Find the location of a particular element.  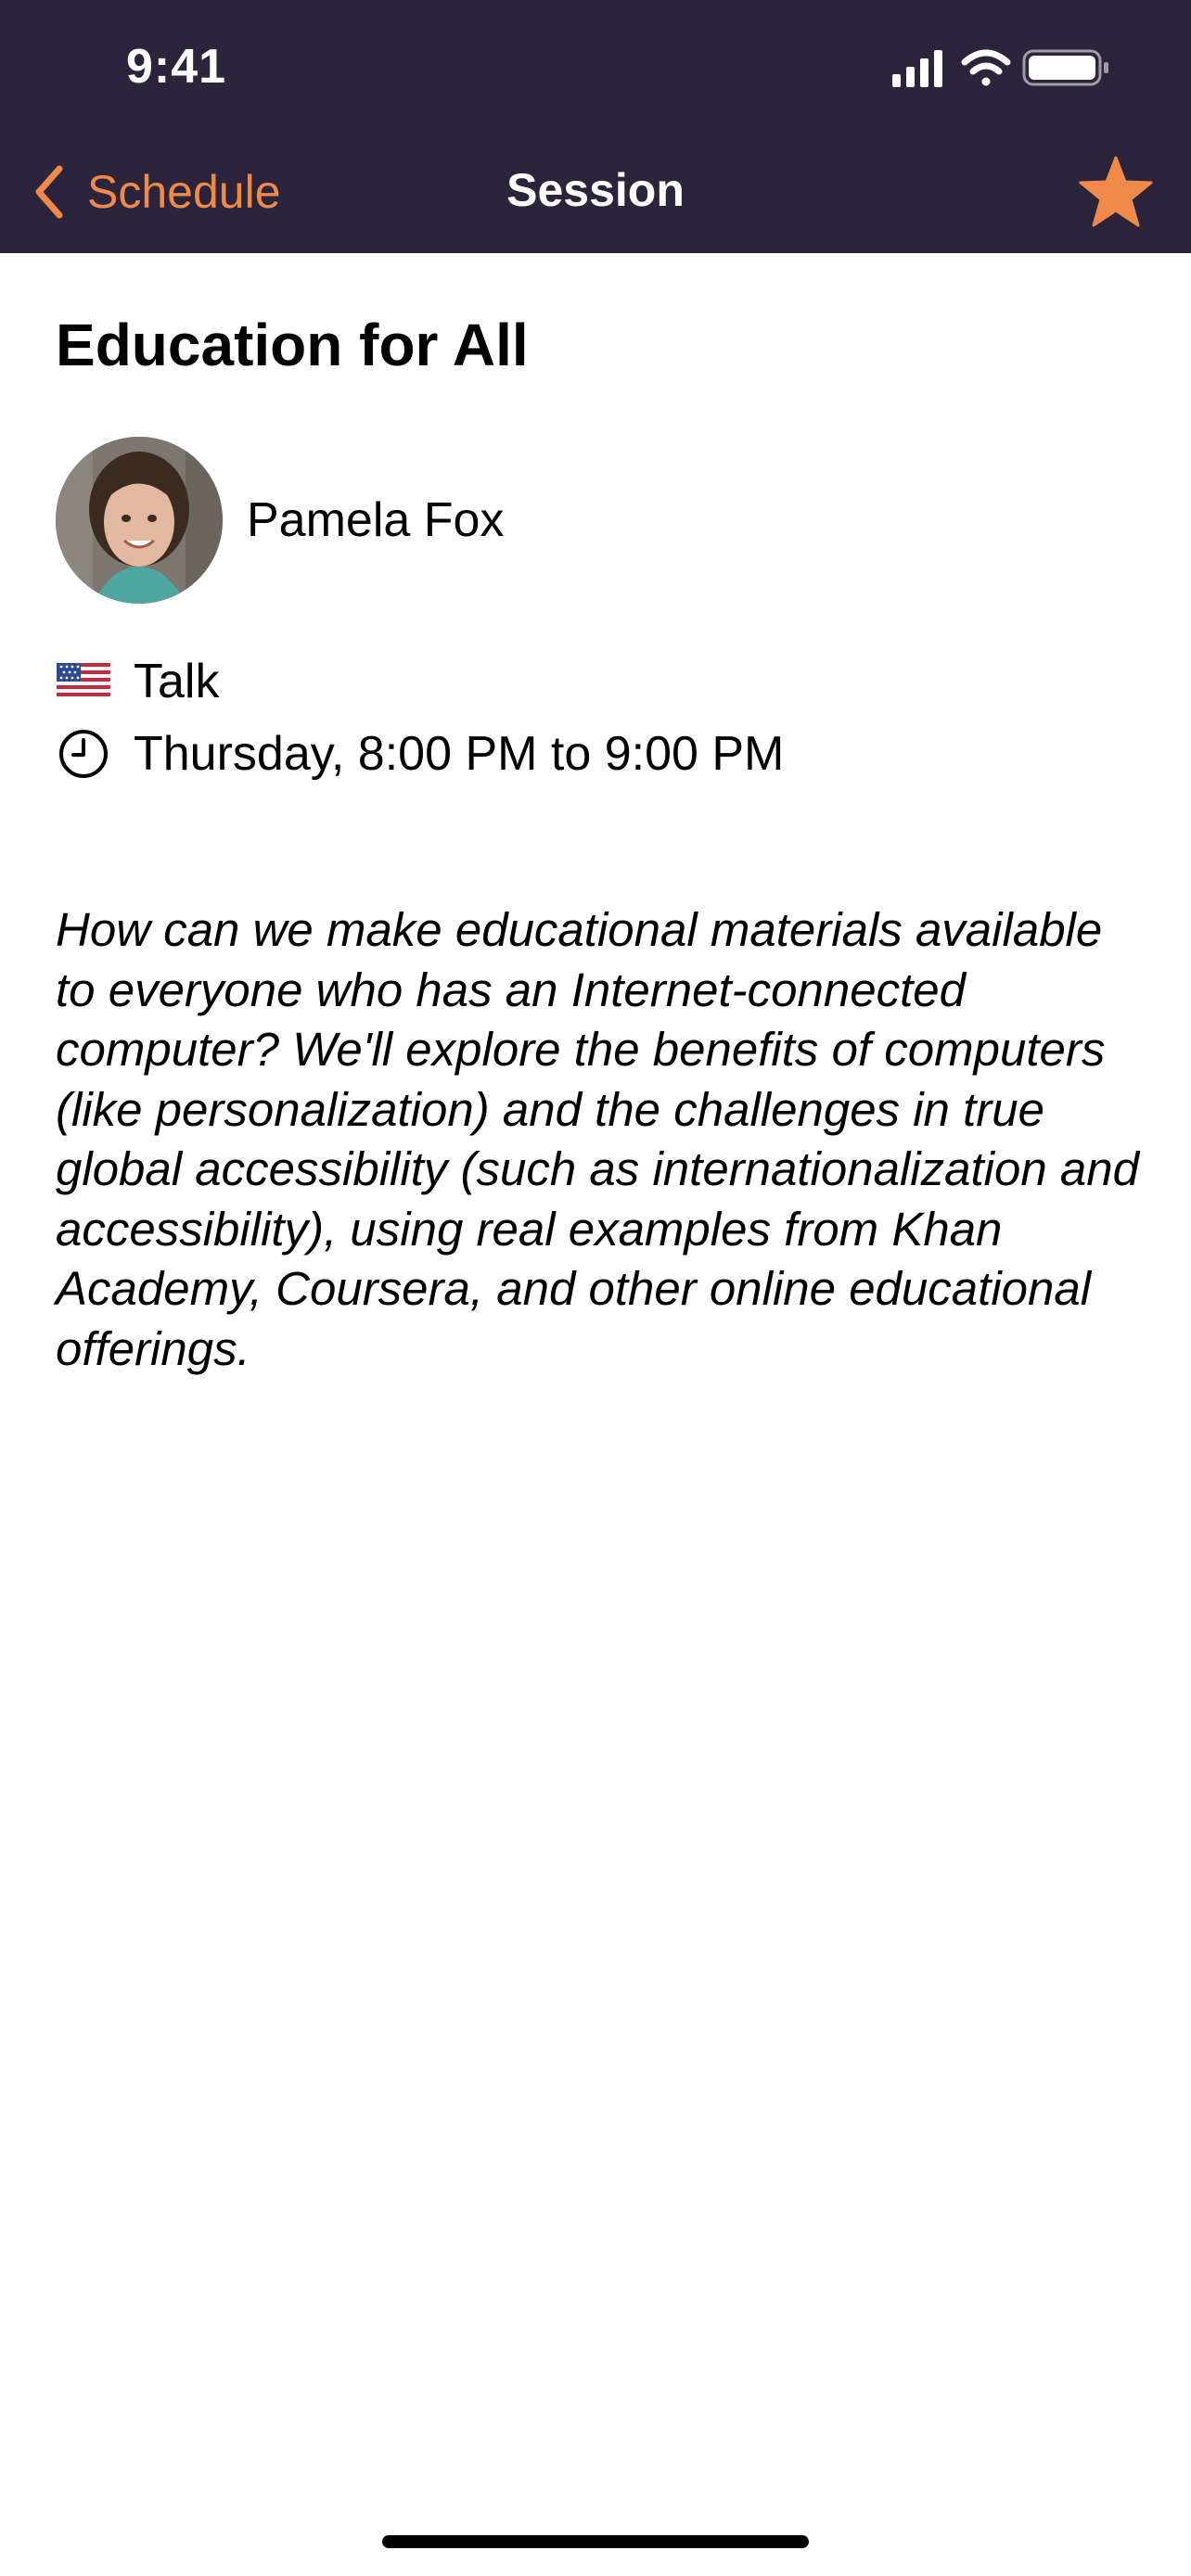

home-indicator is located at coordinates (595, 2541).